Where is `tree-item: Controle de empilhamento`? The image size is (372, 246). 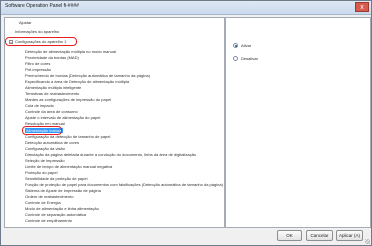
tree-item: Controle de empilhamento is located at coordinates (48, 220).